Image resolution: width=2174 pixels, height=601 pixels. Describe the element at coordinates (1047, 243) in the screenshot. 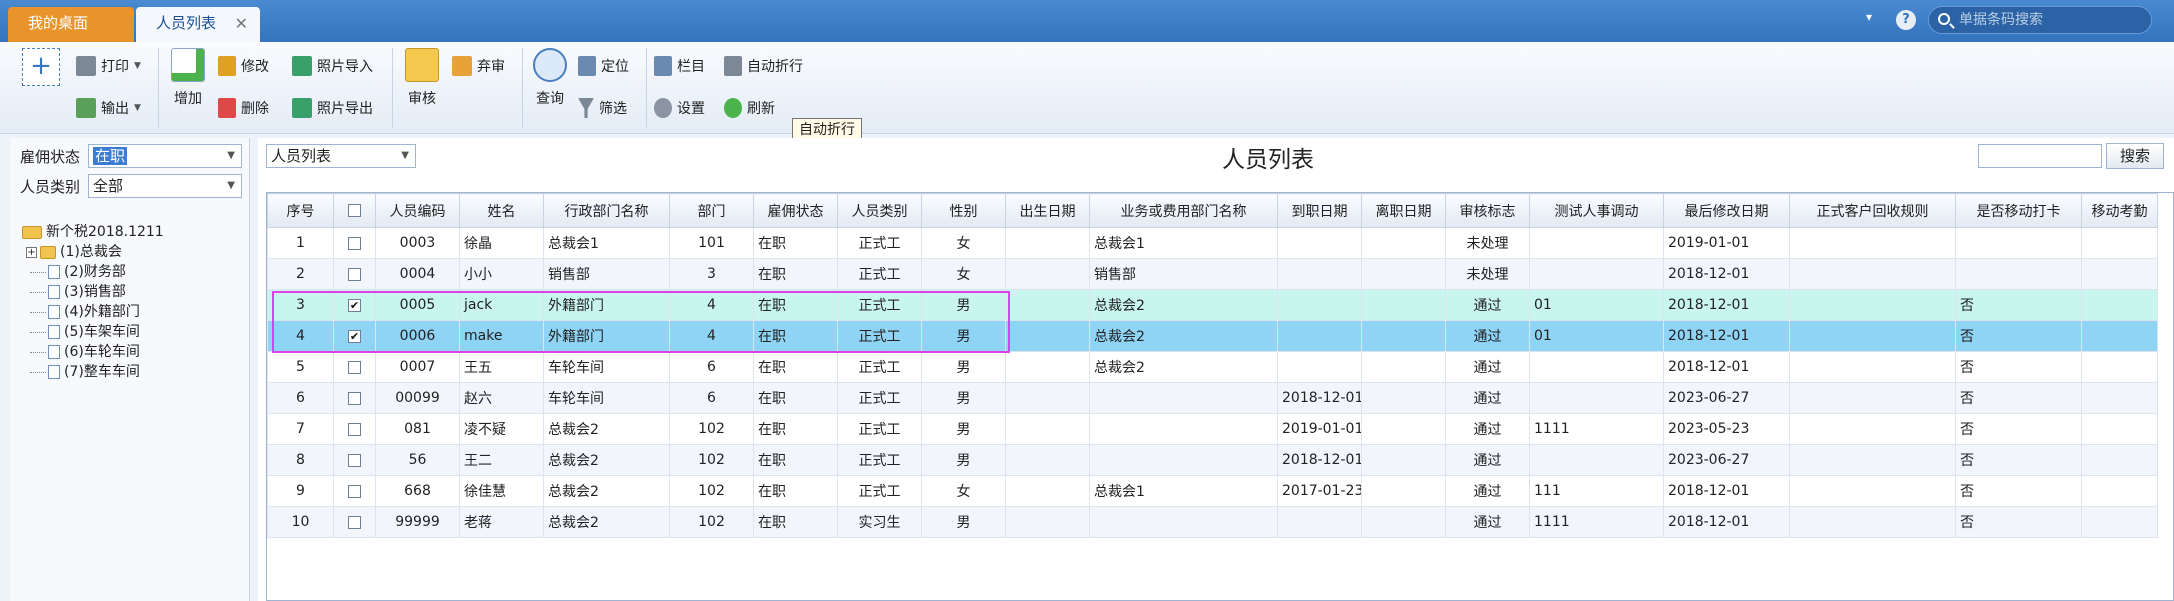

I see `cell-birth` at that location.